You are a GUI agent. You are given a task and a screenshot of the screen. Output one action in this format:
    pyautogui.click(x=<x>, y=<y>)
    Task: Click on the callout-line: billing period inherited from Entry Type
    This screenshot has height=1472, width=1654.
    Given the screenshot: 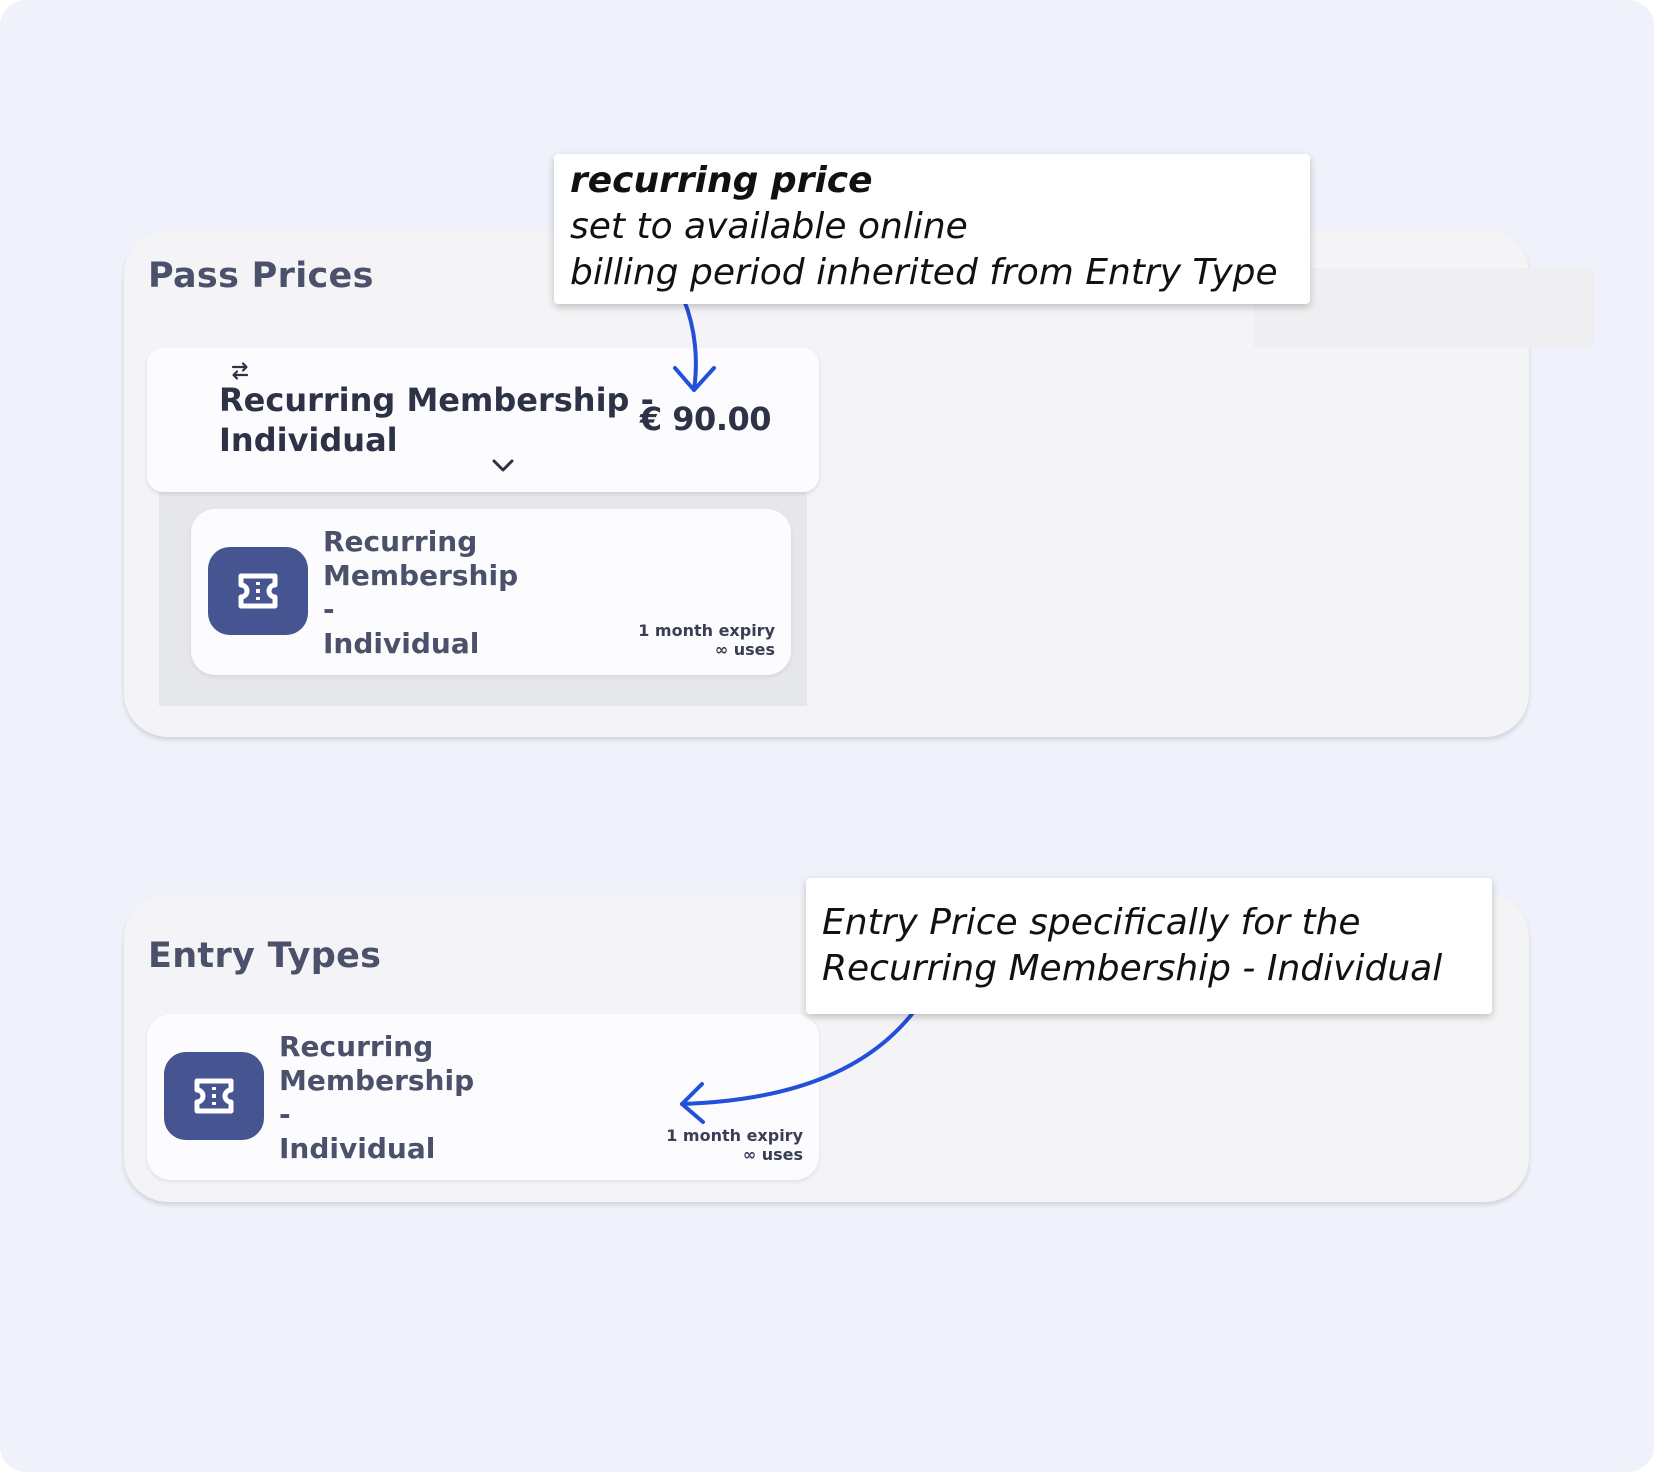 What is the action you would take?
    pyautogui.click(x=924, y=272)
    